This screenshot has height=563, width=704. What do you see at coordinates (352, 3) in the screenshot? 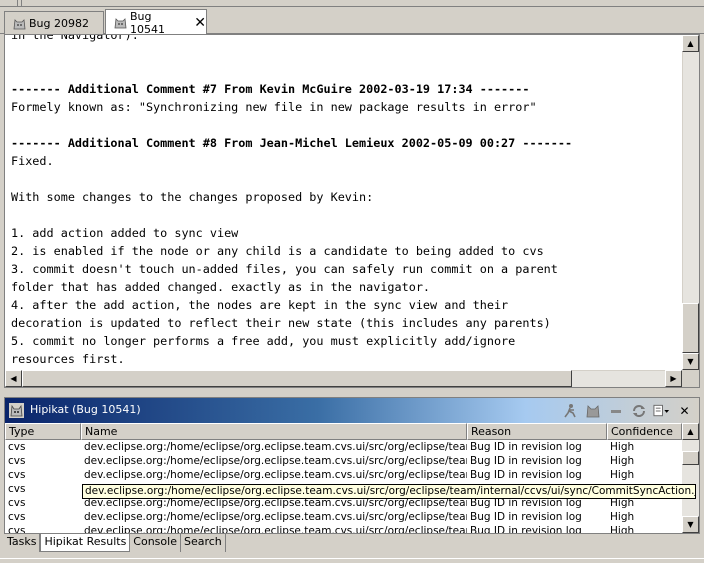
I see `top-toolbar-strip` at bounding box center [352, 3].